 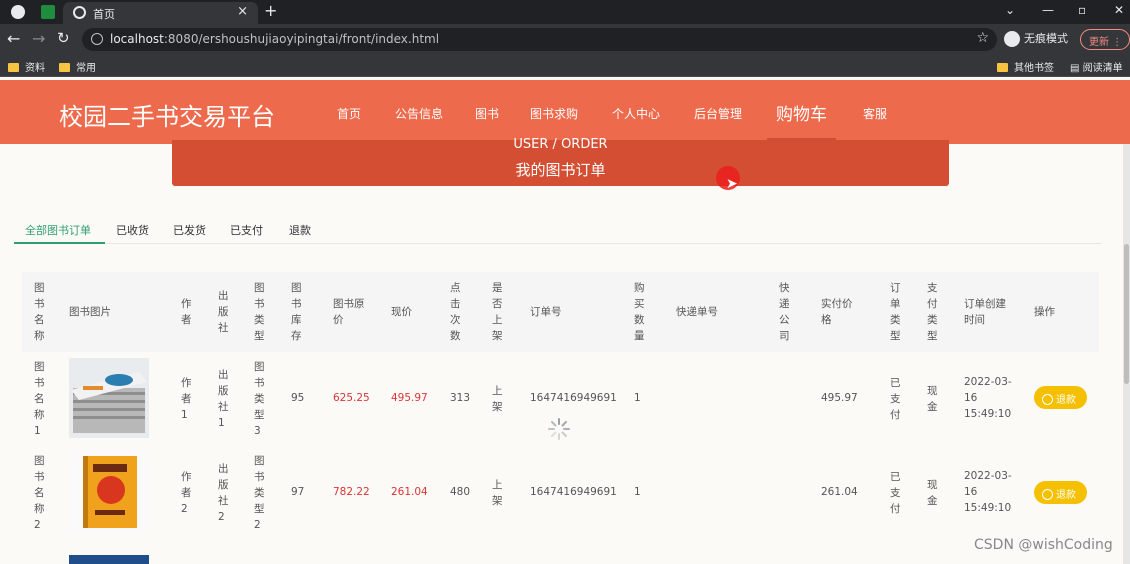 I want to click on tab-paid: 已支付, so click(x=246, y=230).